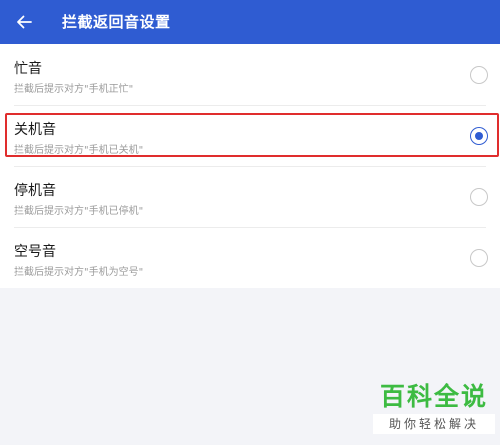  I want to click on option-suspended-tone: 停机音 拦截后提示对方"手机已停机", so click(250, 196).